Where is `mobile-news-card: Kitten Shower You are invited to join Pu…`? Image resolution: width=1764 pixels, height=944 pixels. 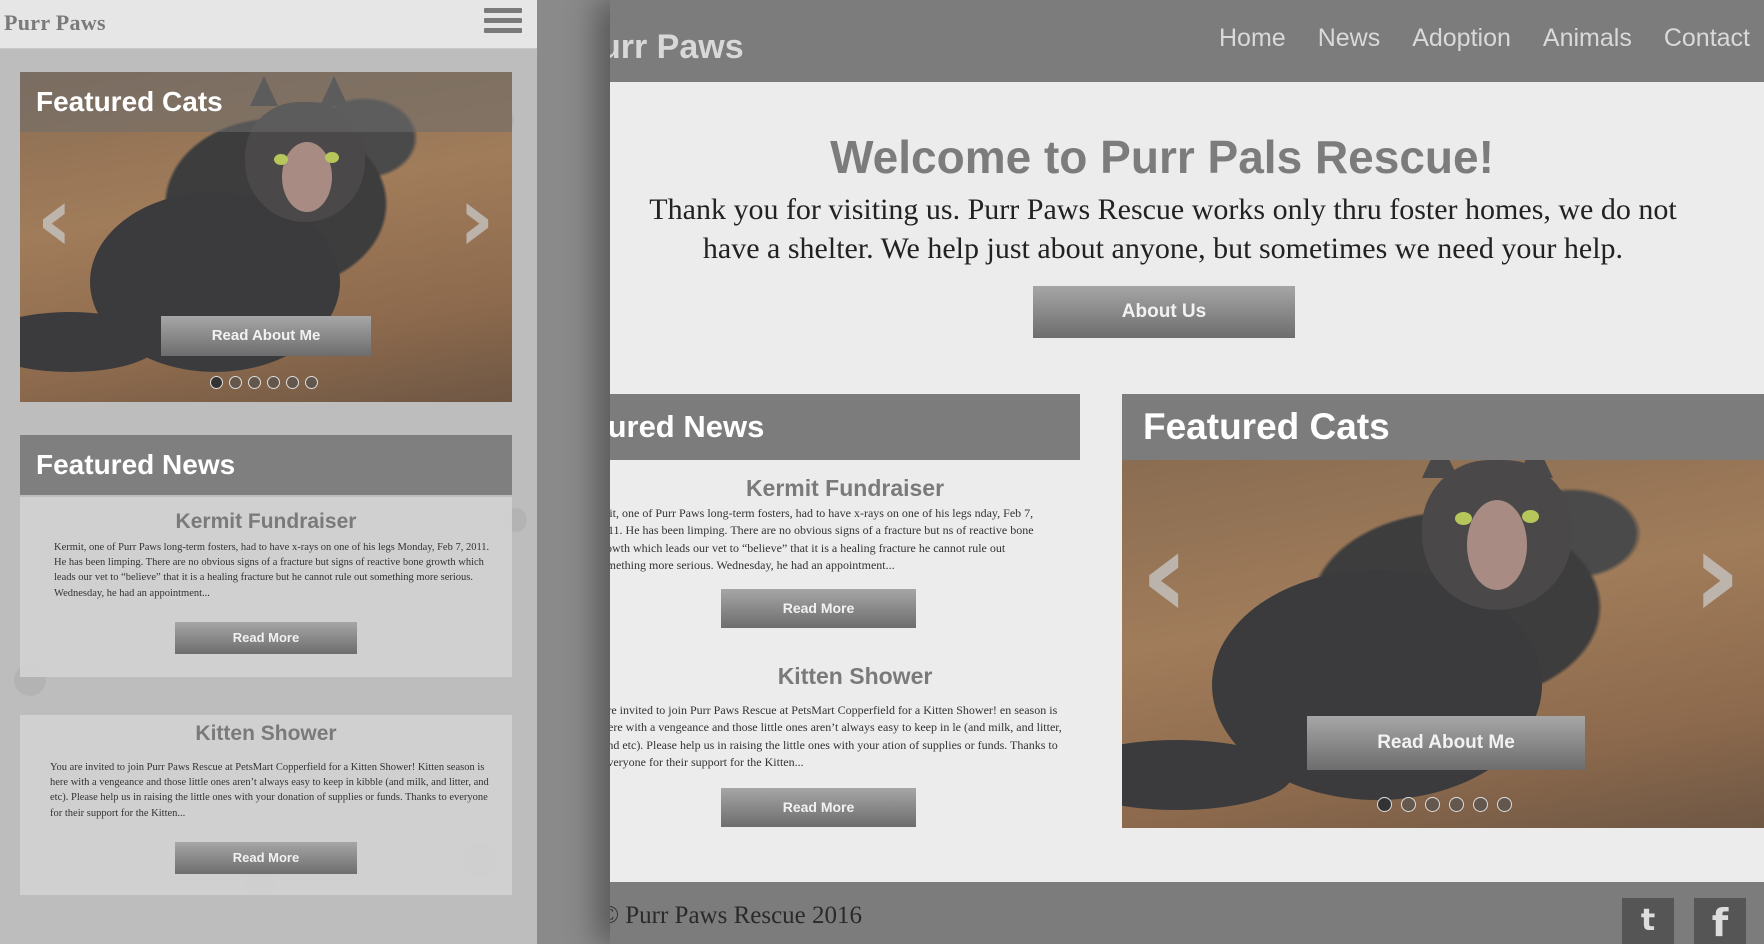
mobile-news-card: Kitten Shower You are invited to join Pu… is located at coordinates (266, 805).